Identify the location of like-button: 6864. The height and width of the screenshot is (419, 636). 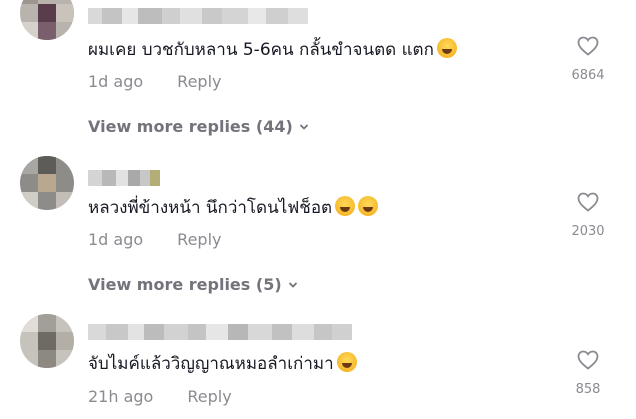
(588, 58).